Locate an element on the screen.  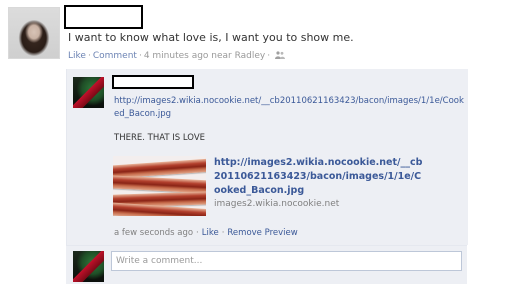
author-name-redacted is located at coordinates (103, 17).